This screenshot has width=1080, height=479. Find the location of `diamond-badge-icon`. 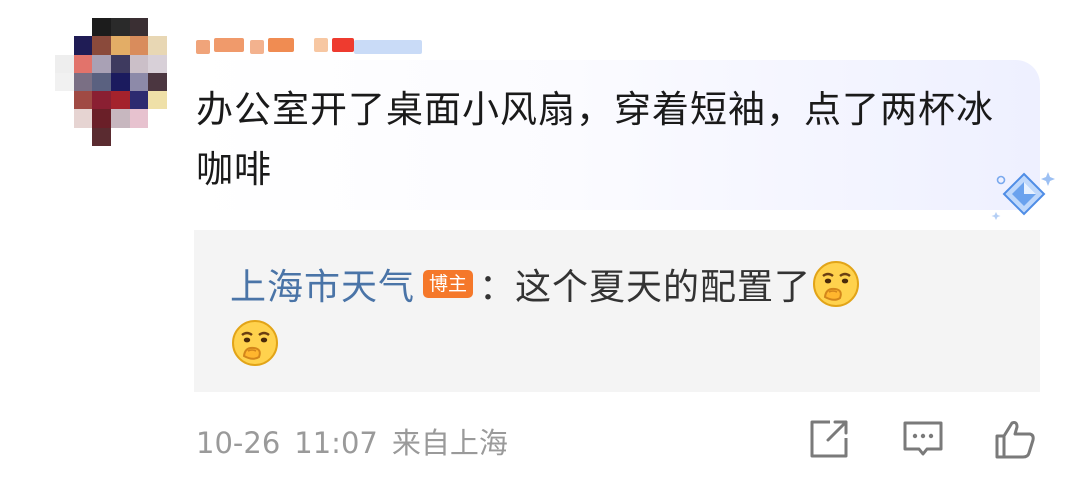

diamond-badge-icon is located at coordinates (1023, 196).